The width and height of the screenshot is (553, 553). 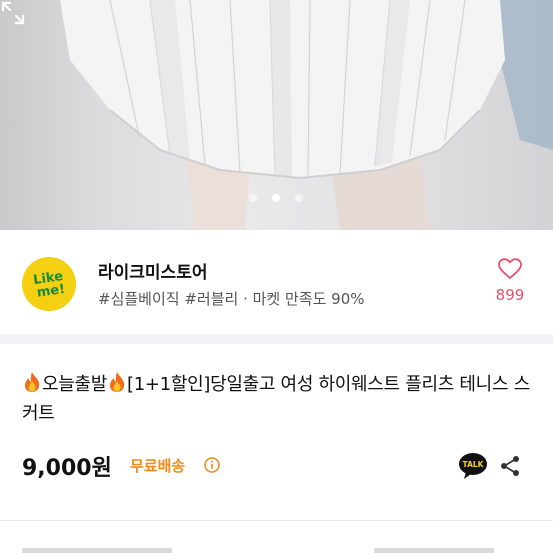 What do you see at coordinates (510, 466) in the screenshot?
I see `share-icon` at bounding box center [510, 466].